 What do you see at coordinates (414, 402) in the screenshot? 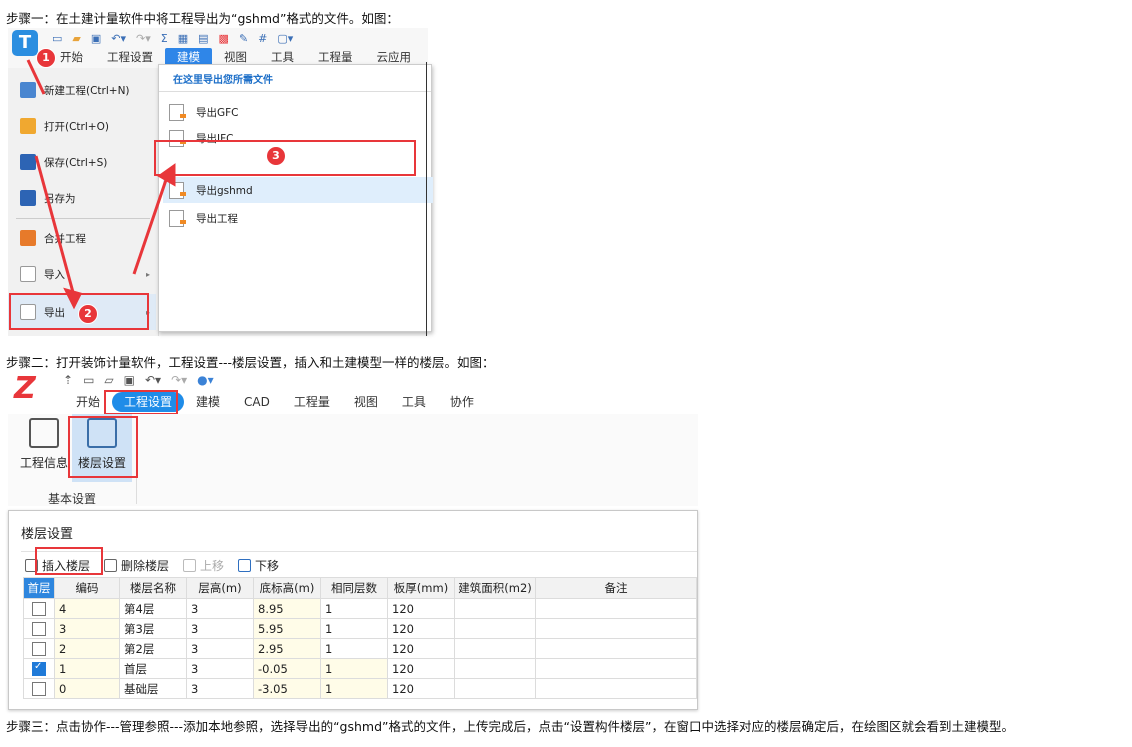
I see `tab-tools: 工具` at bounding box center [414, 402].